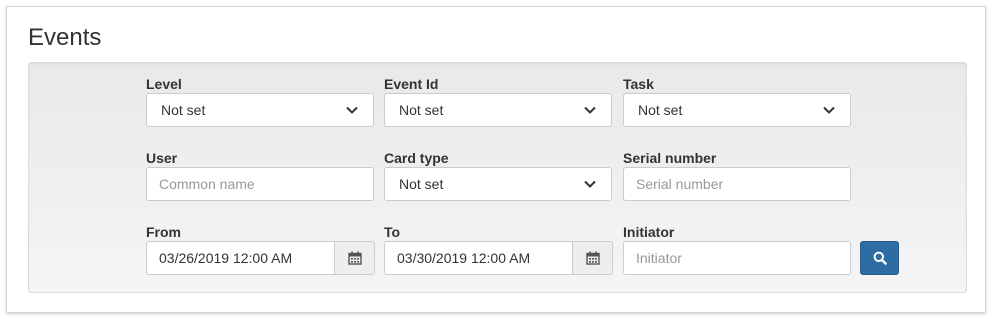 This screenshot has height=319, width=994. What do you see at coordinates (638, 84) in the screenshot?
I see `task-label: Task` at bounding box center [638, 84].